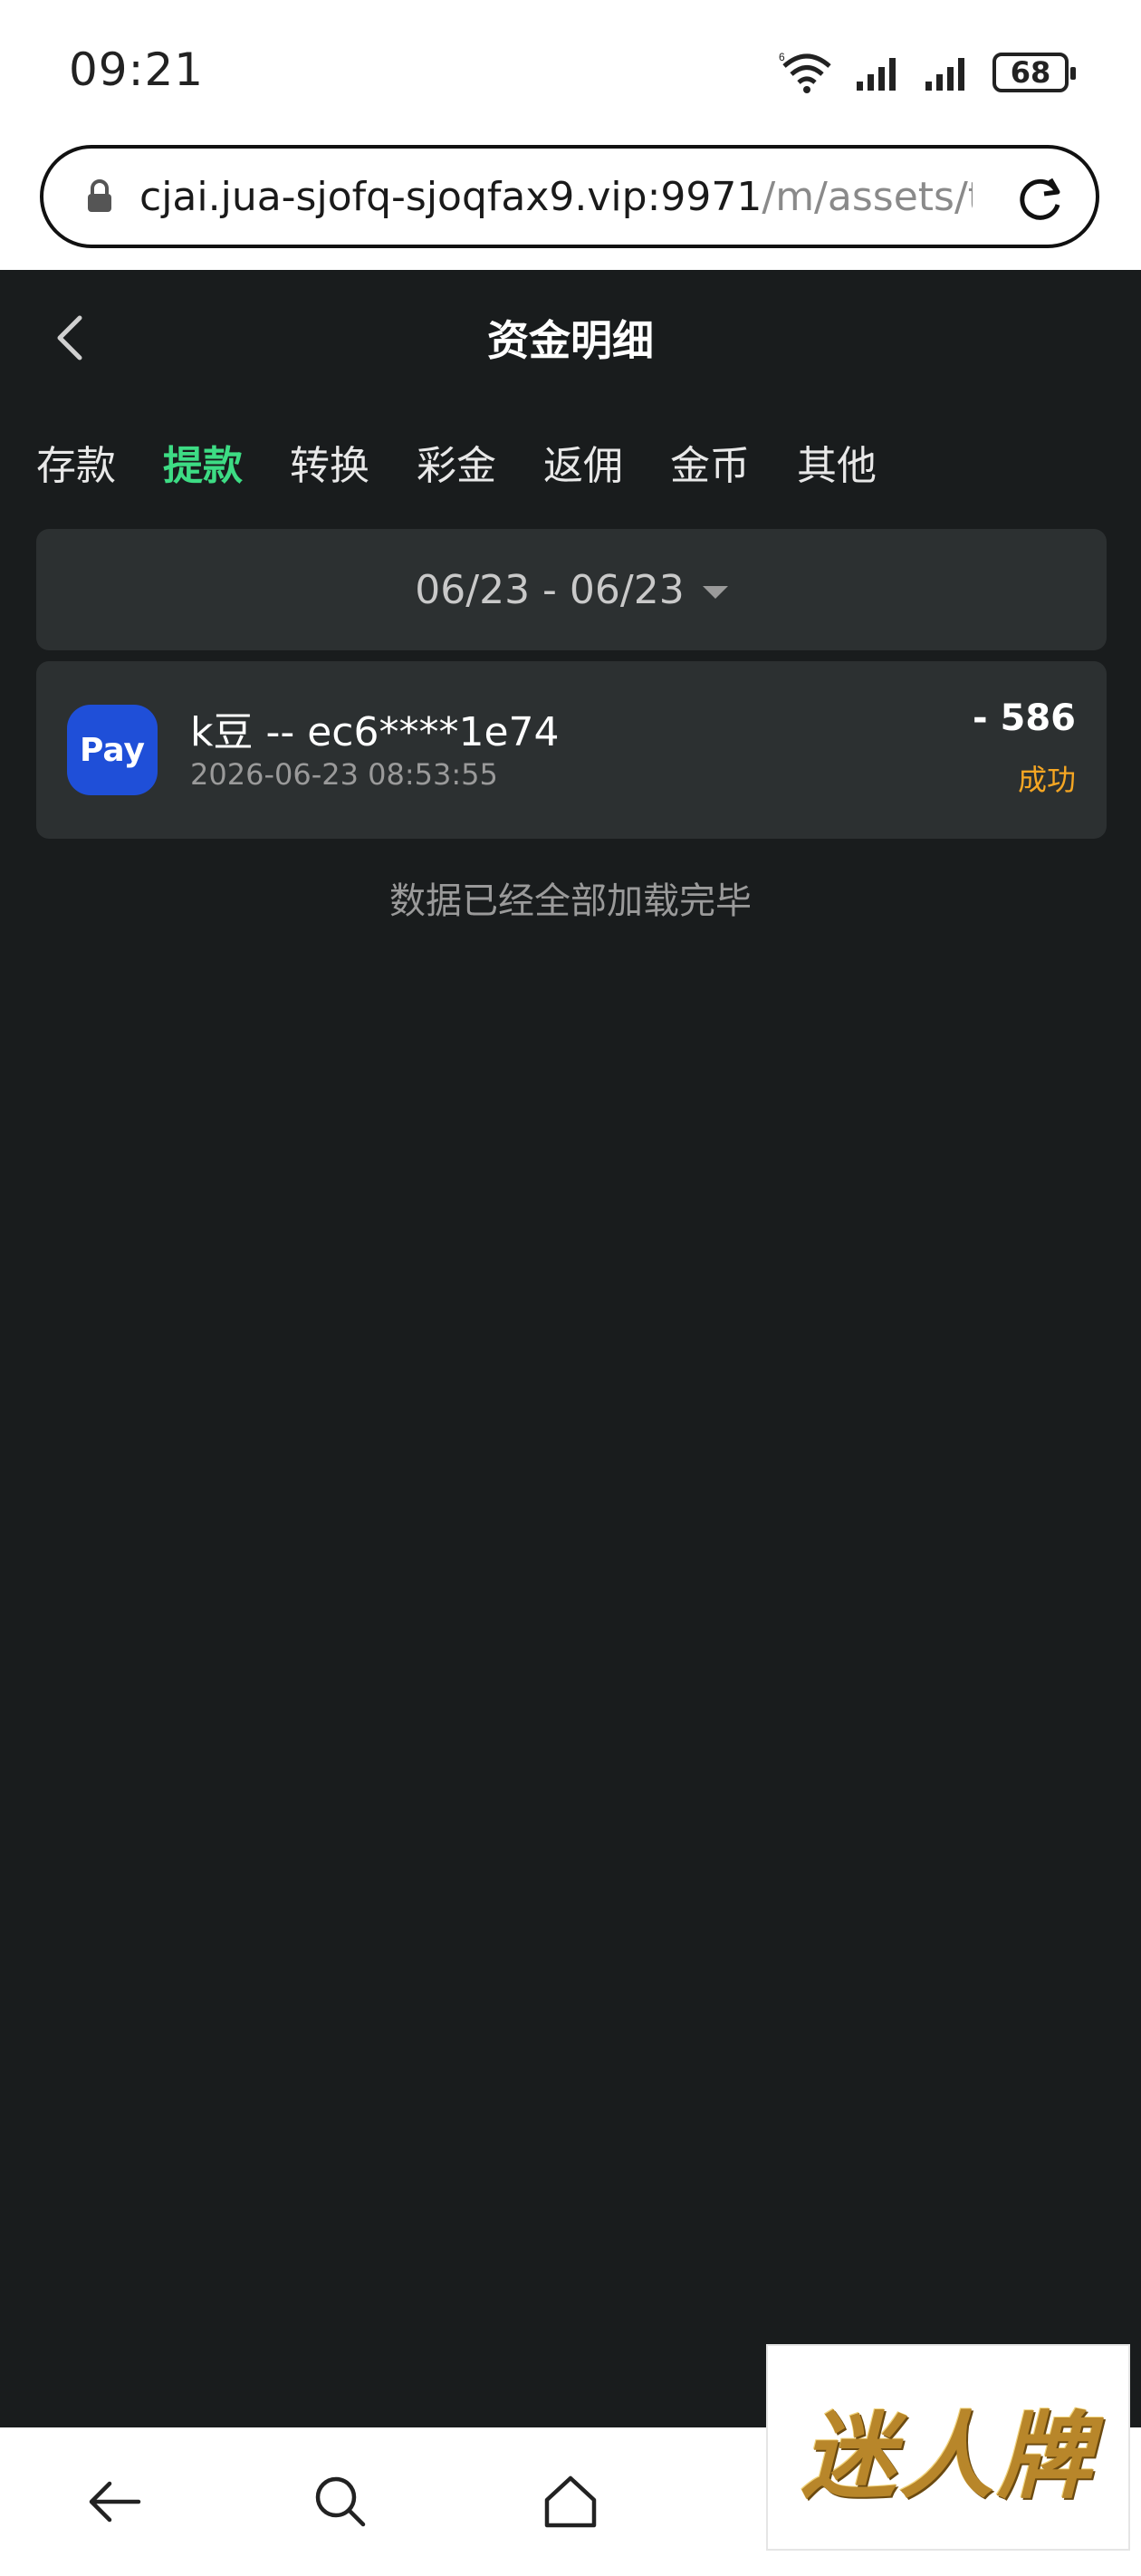 The image size is (1141, 2576). I want to click on end-of-list-note: 数据已经全部加载完毕, so click(570, 901).